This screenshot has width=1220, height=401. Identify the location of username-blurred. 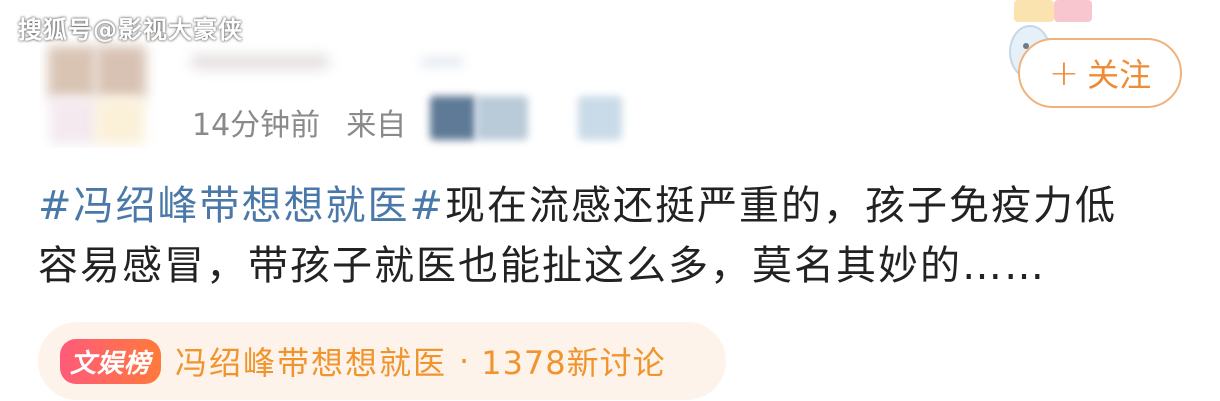
(260, 62).